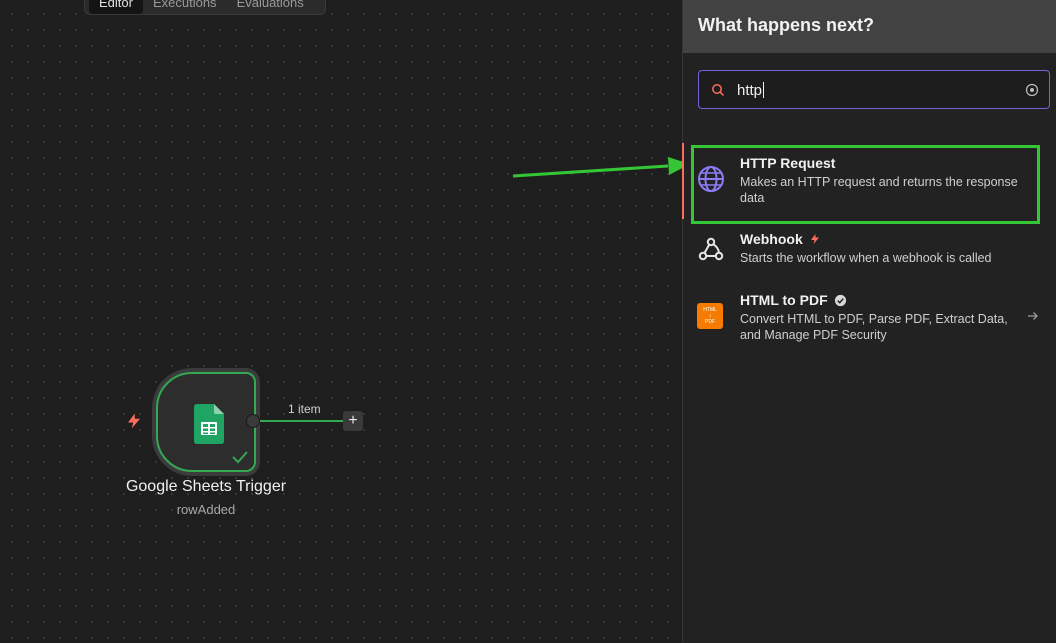  What do you see at coordinates (353, 421) in the screenshot?
I see `add-node-button: +` at bounding box center [353, 421].